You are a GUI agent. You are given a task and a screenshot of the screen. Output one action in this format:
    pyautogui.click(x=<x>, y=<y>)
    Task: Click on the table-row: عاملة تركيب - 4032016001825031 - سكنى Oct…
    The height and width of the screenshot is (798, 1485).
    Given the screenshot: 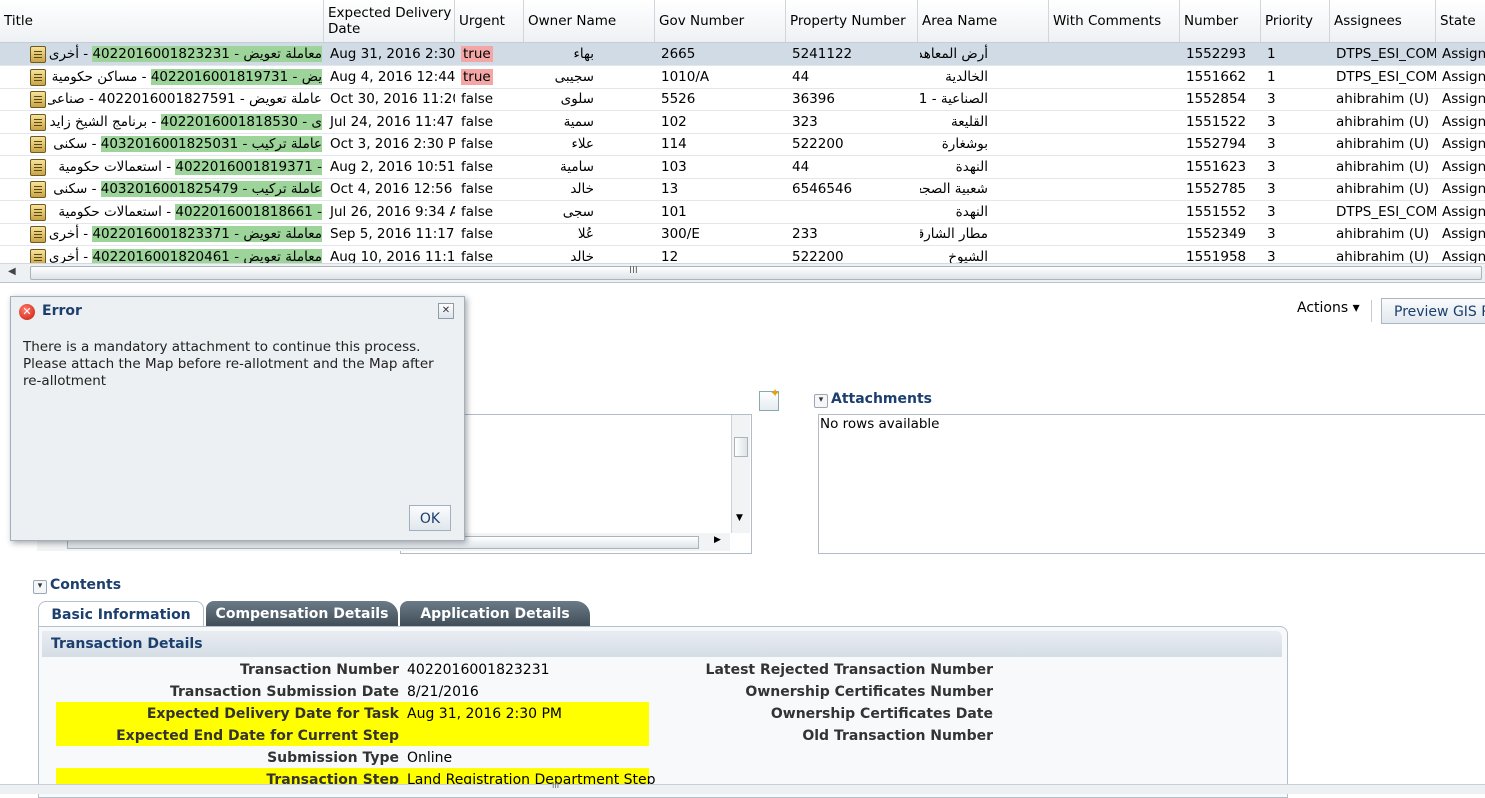 What is the action you would take?
    pyautogui.click(x=742, y=144)
    